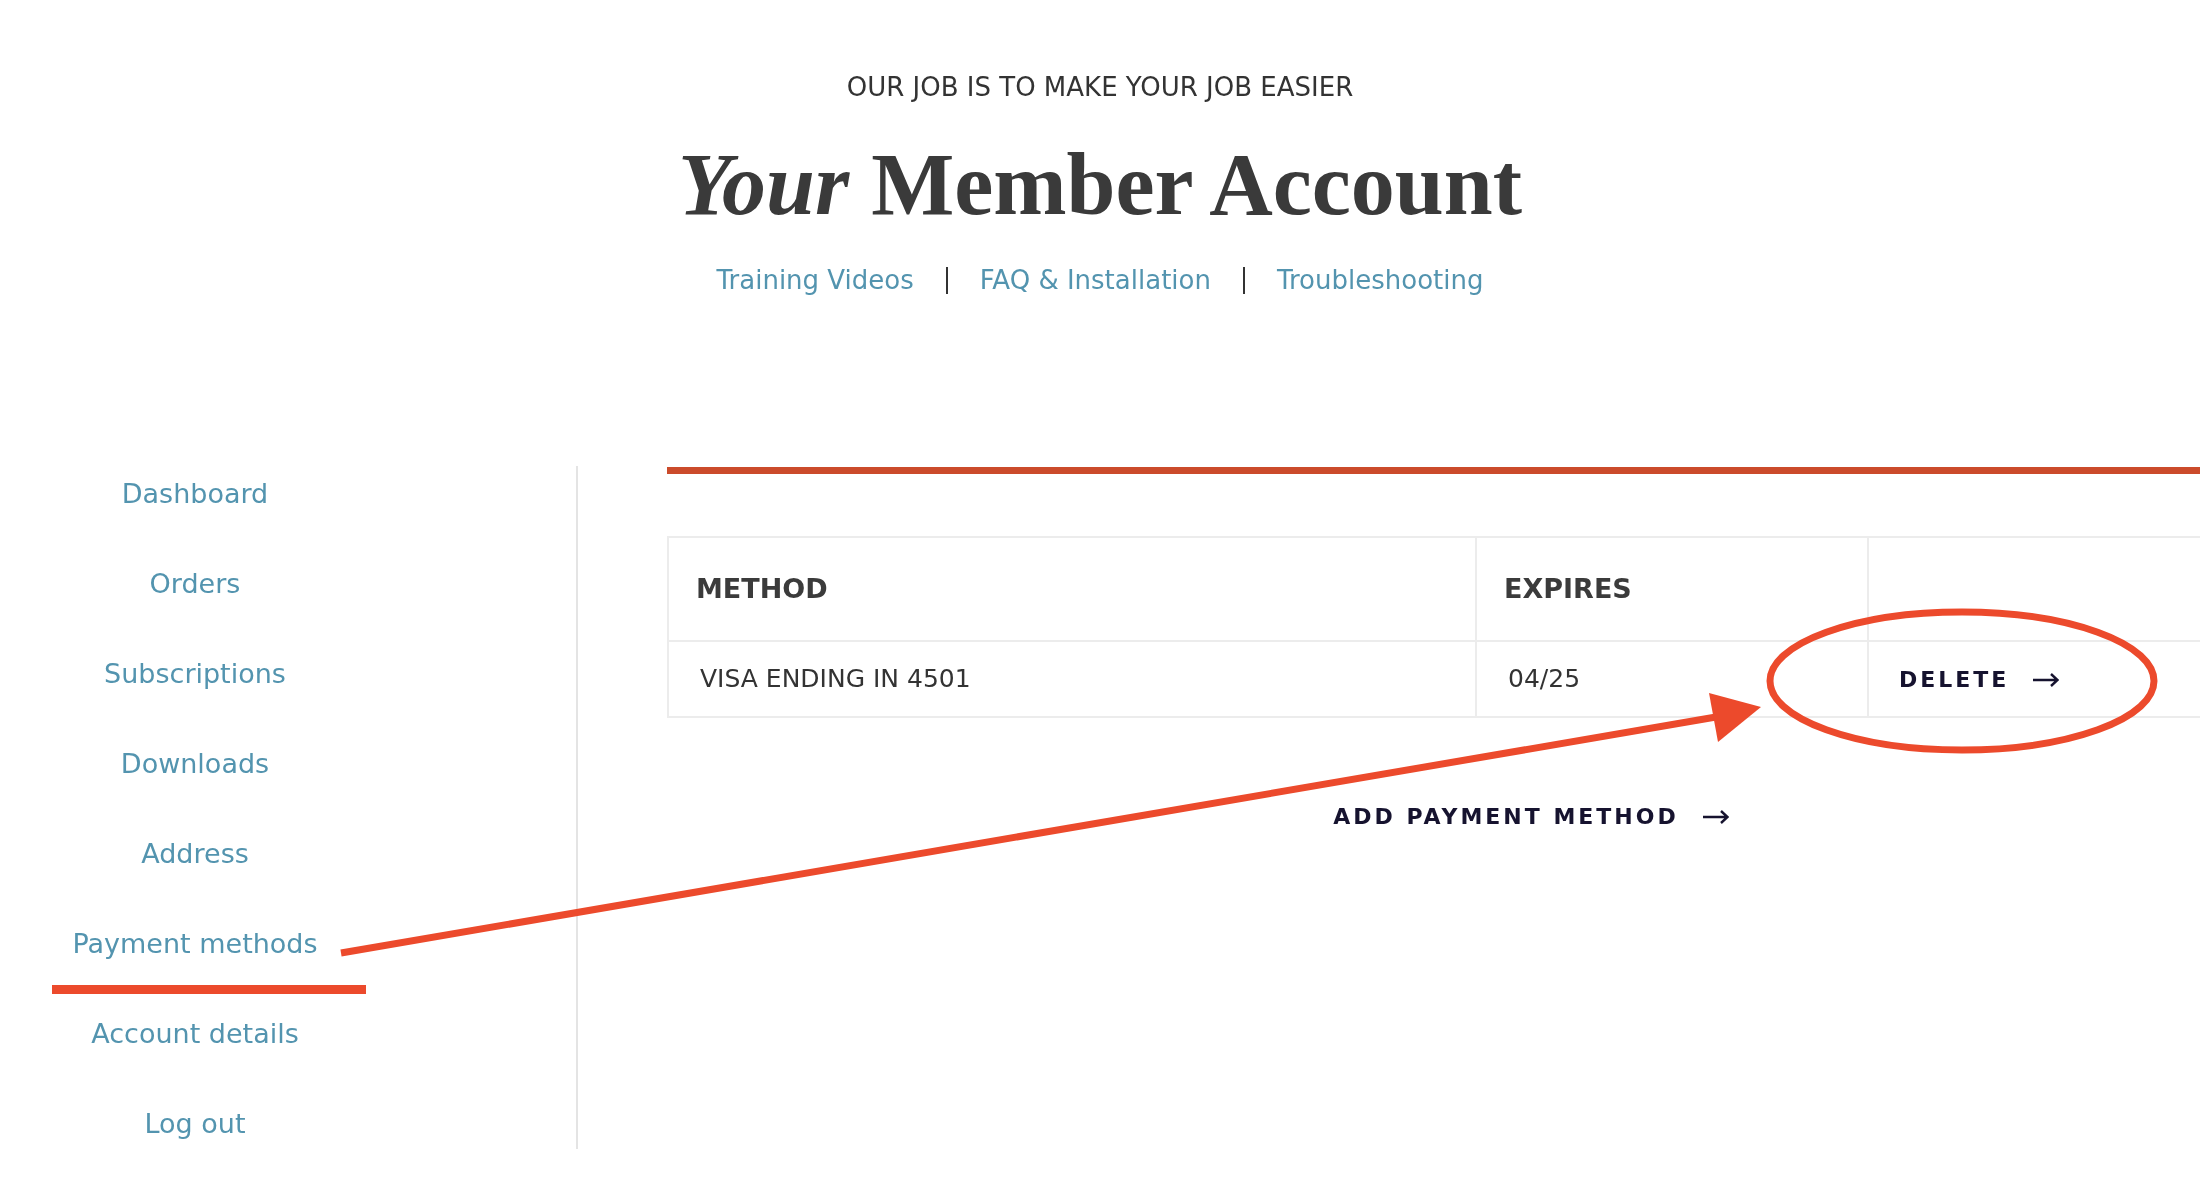 The width and height of the screenshot is (2200, 1180). What do you see at coordinates (195, 494) in the screenshot?
I see `sidebar-link: Dashboard` at bounding box center [195, 494].